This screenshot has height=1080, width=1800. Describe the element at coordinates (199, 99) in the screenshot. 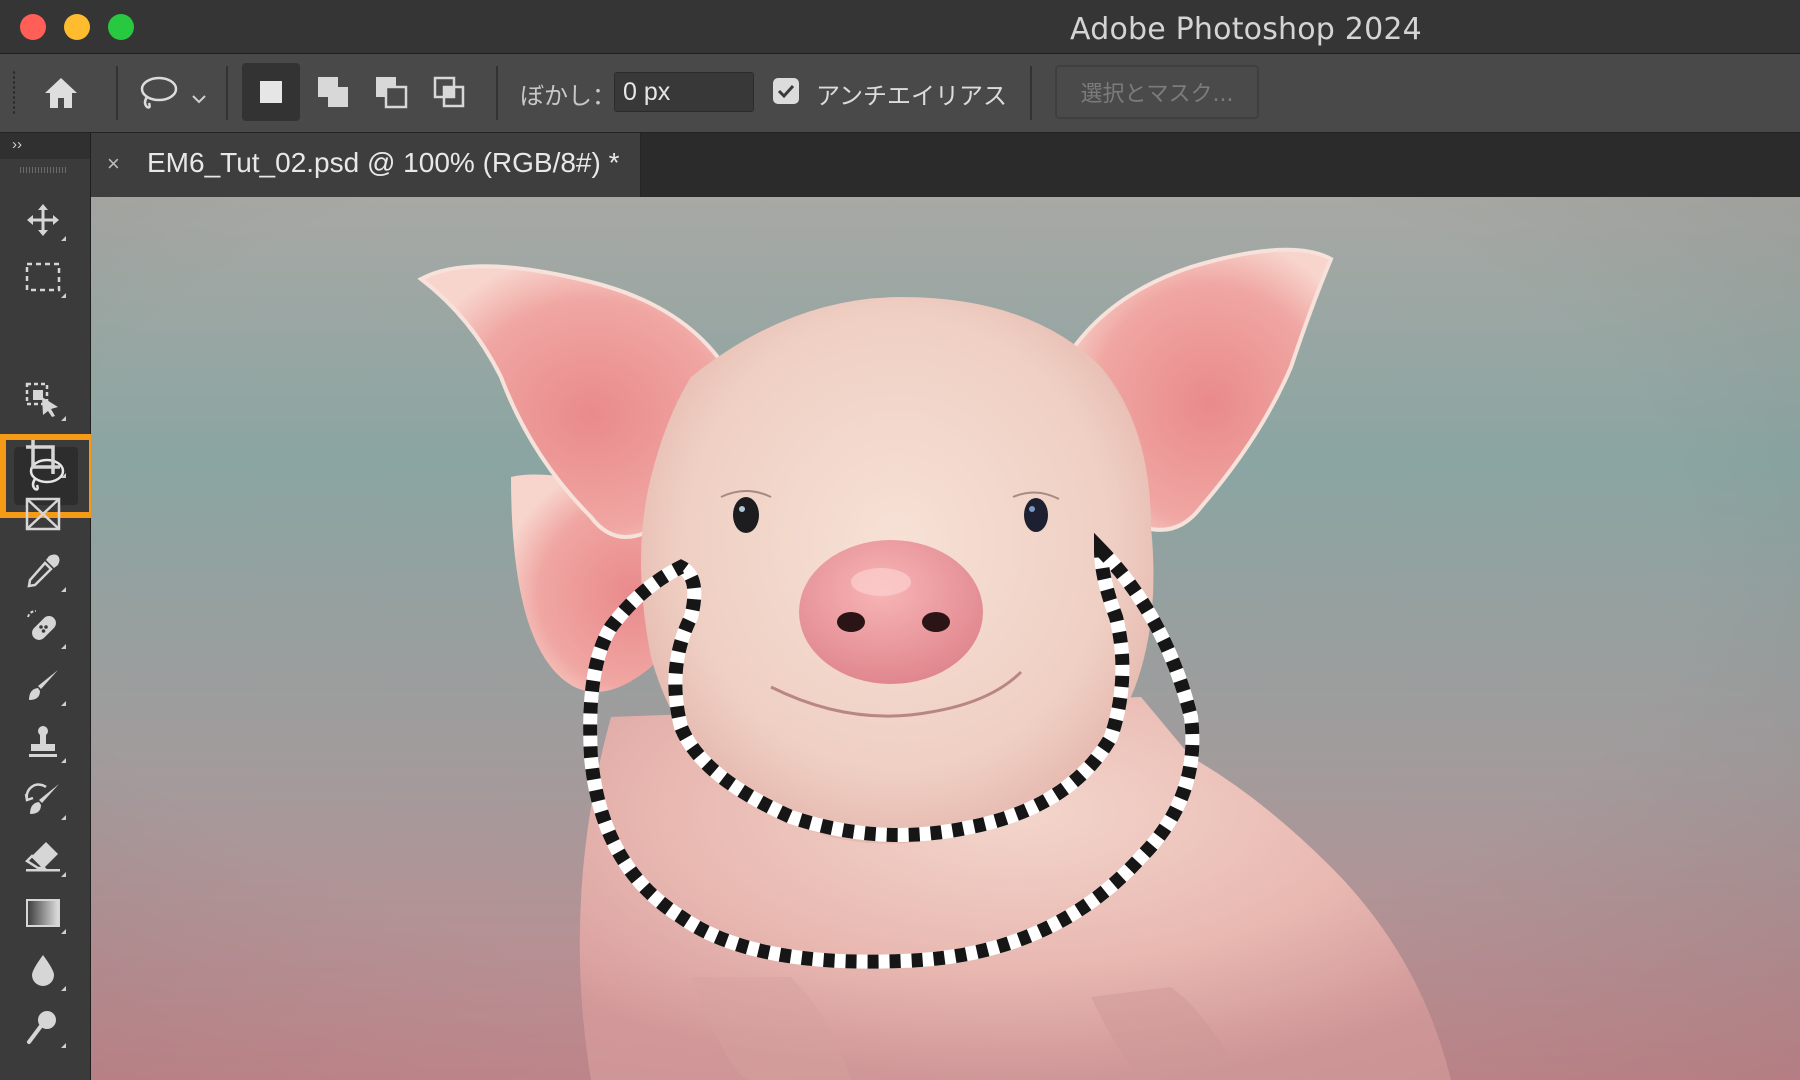

I see `chevron-down-icon` at that location.